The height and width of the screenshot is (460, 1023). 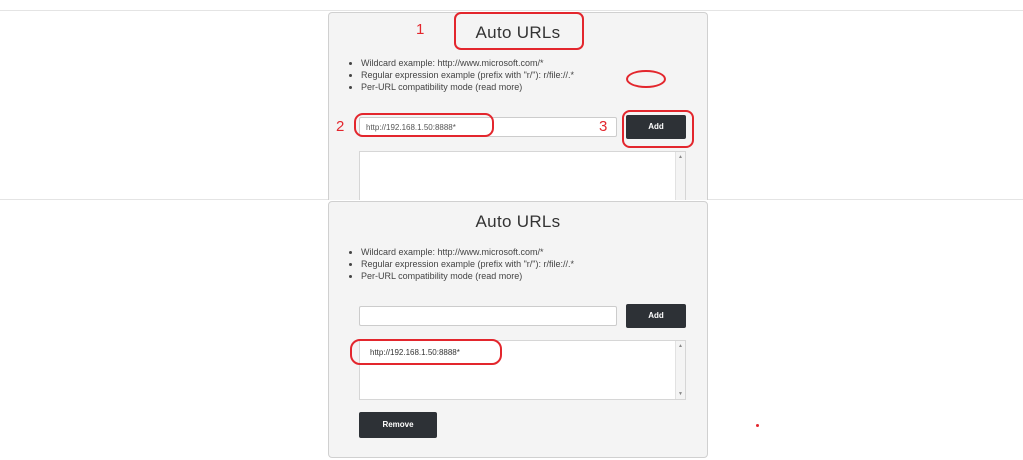 I want to click on url-input-highlight-box, so click(x=424, y=125).